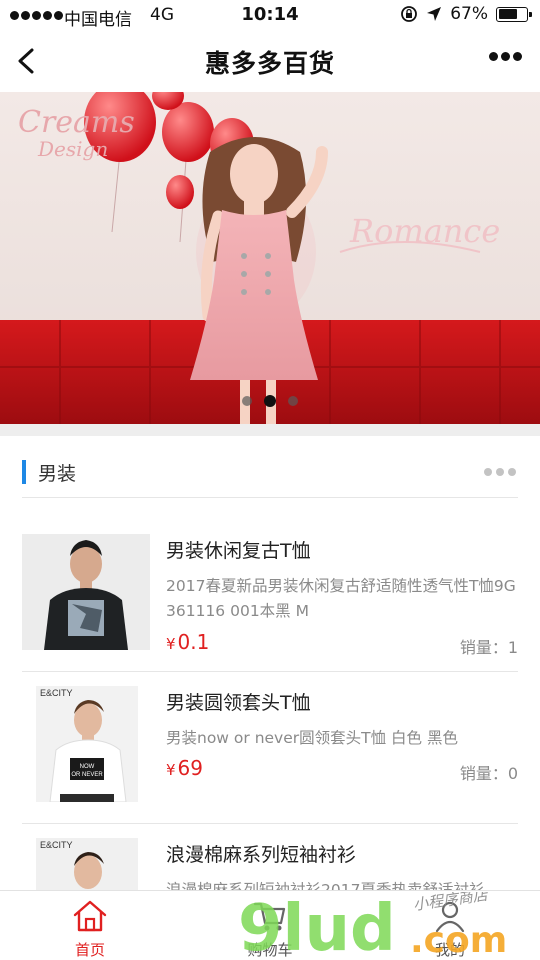  I want to click on price-value: 69, so click(190, 768).